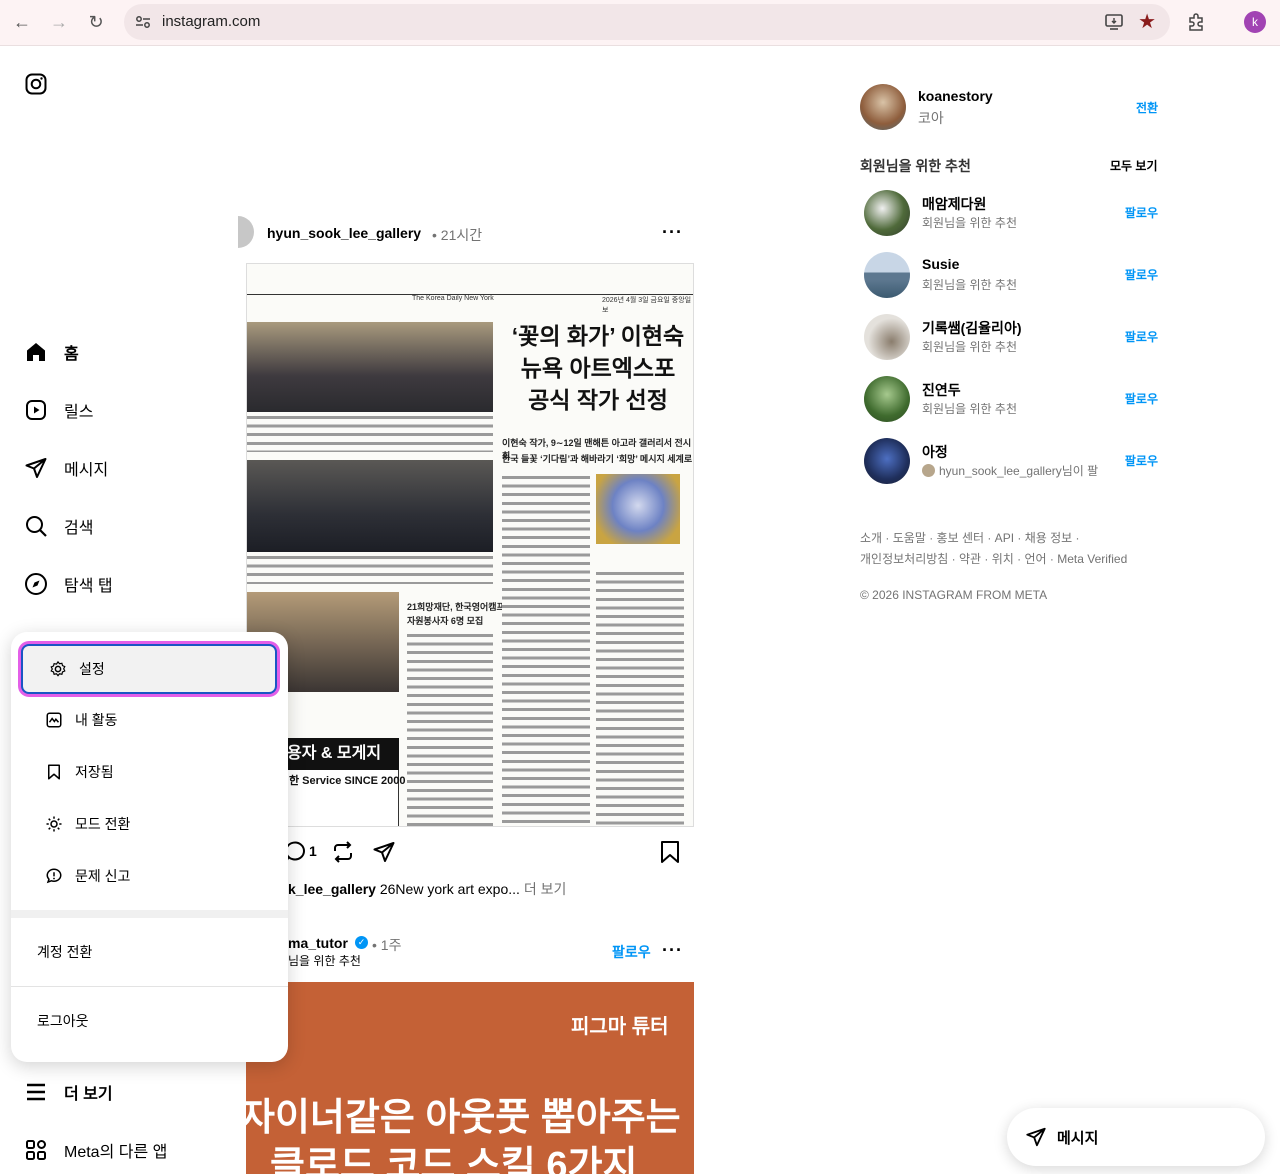  Describe the element at coordinates (149, 720) in the screenshot. I see `menu-activity: 내 활동` at that location.